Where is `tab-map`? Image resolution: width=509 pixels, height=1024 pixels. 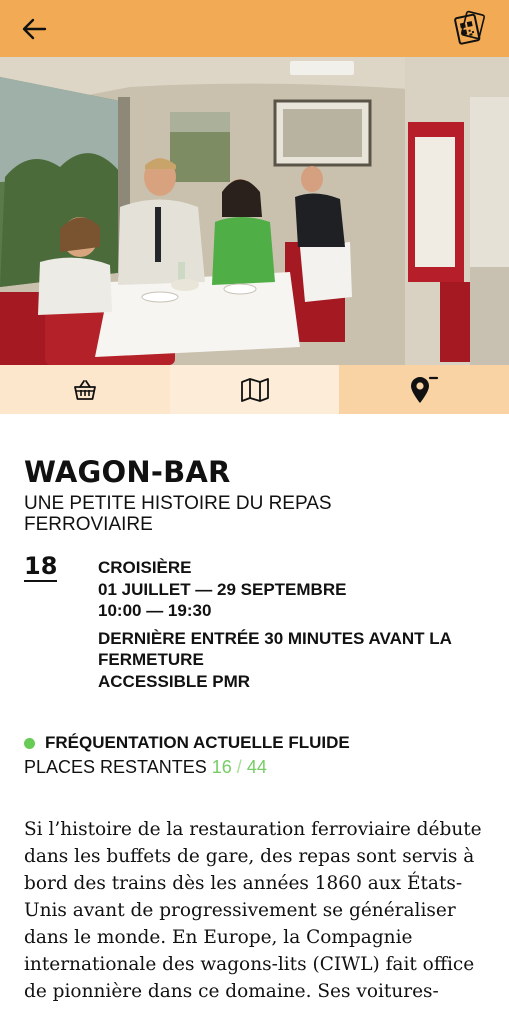 tab-map is located at coordinates (254, 389).